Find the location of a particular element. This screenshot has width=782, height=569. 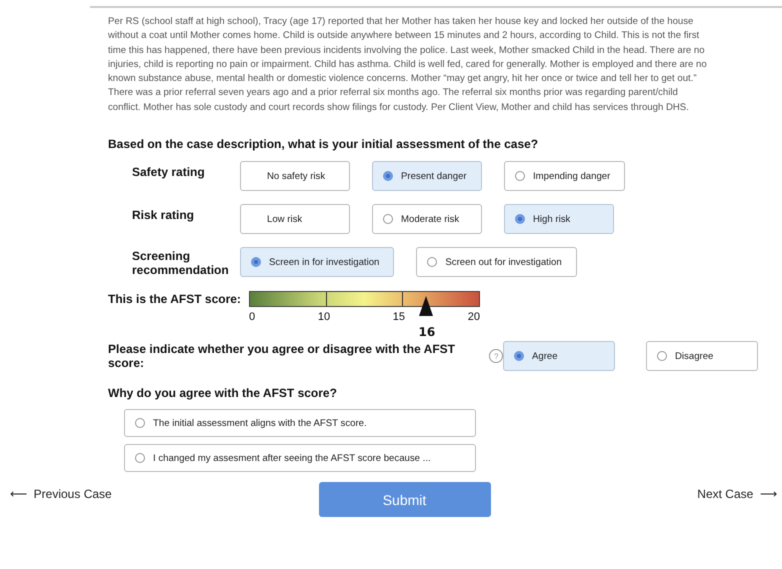

agree-option: Agree is located at coordinates (559, 356).